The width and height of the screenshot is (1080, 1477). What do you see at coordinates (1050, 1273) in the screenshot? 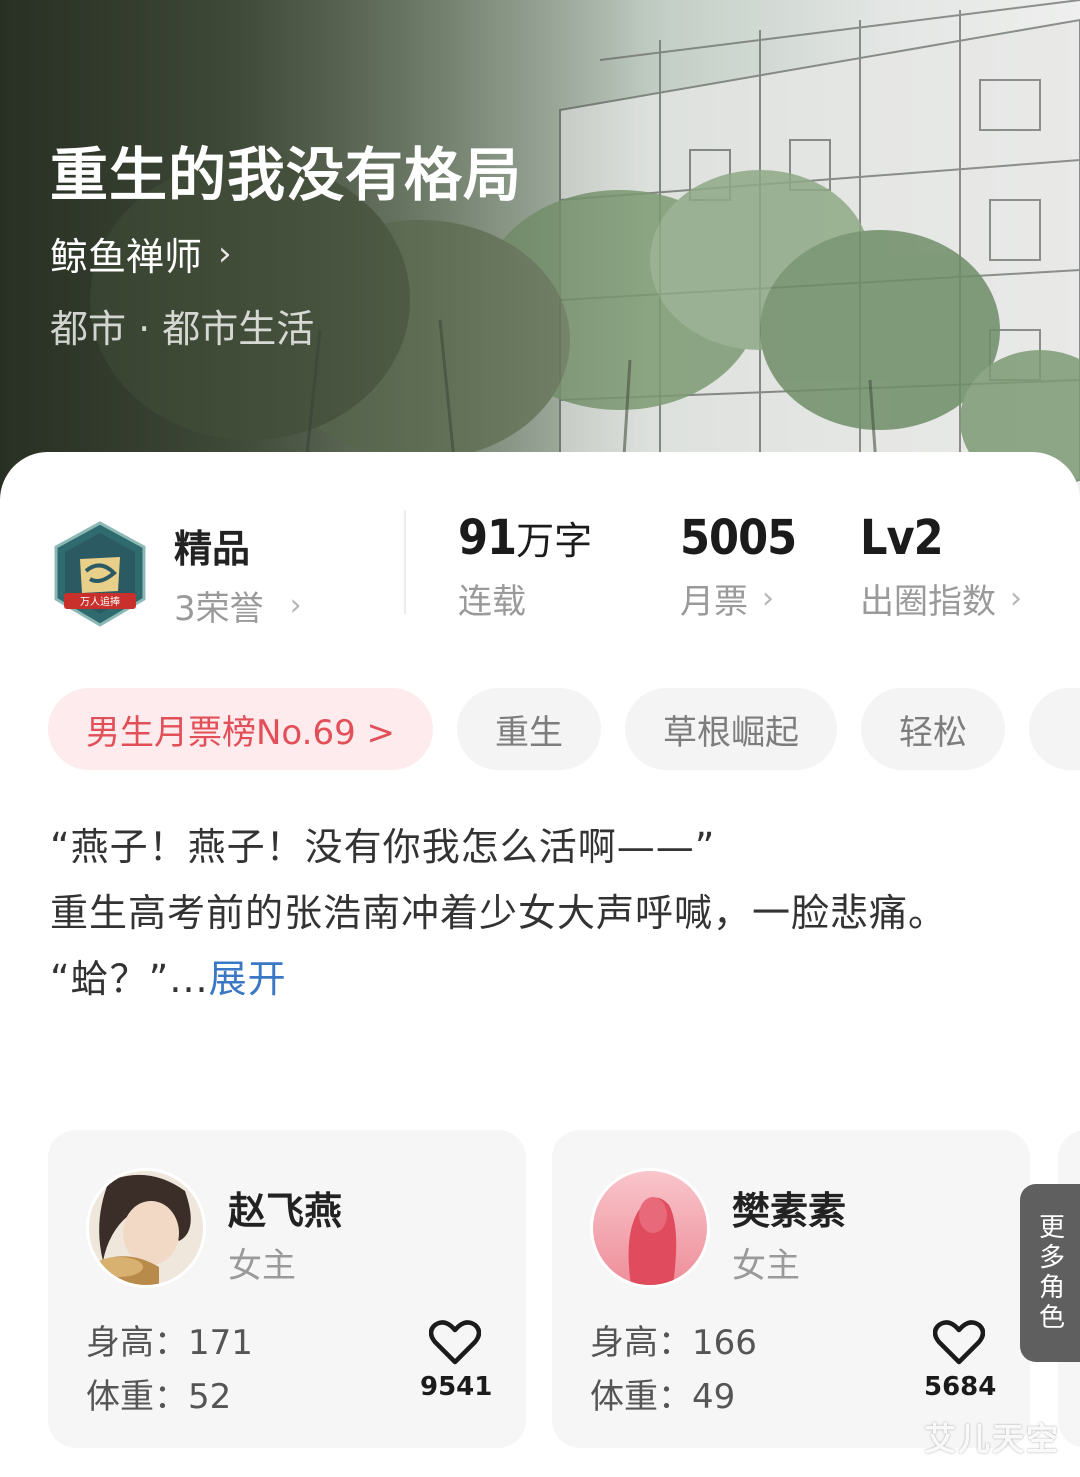
I see `more-characters-button: 更多角色` at bounding box center [1050, 1273].